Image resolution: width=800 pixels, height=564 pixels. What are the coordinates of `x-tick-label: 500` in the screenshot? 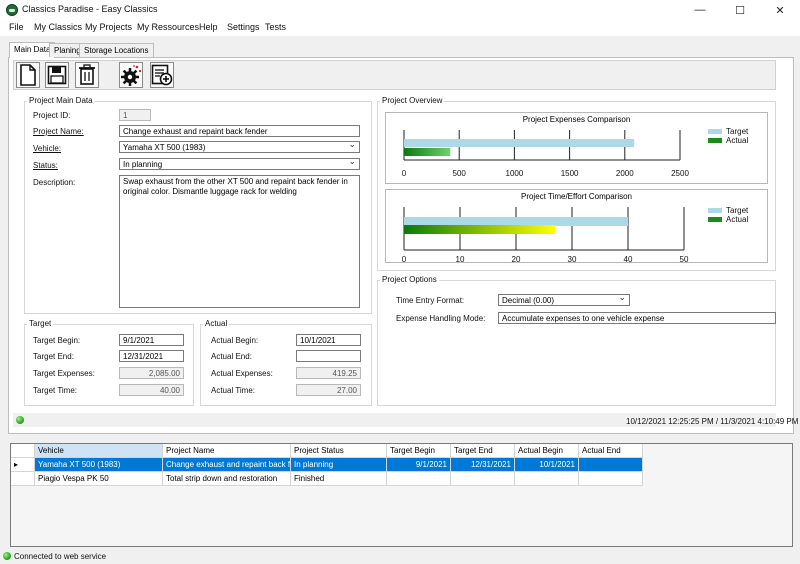 It's located at (460, 173).